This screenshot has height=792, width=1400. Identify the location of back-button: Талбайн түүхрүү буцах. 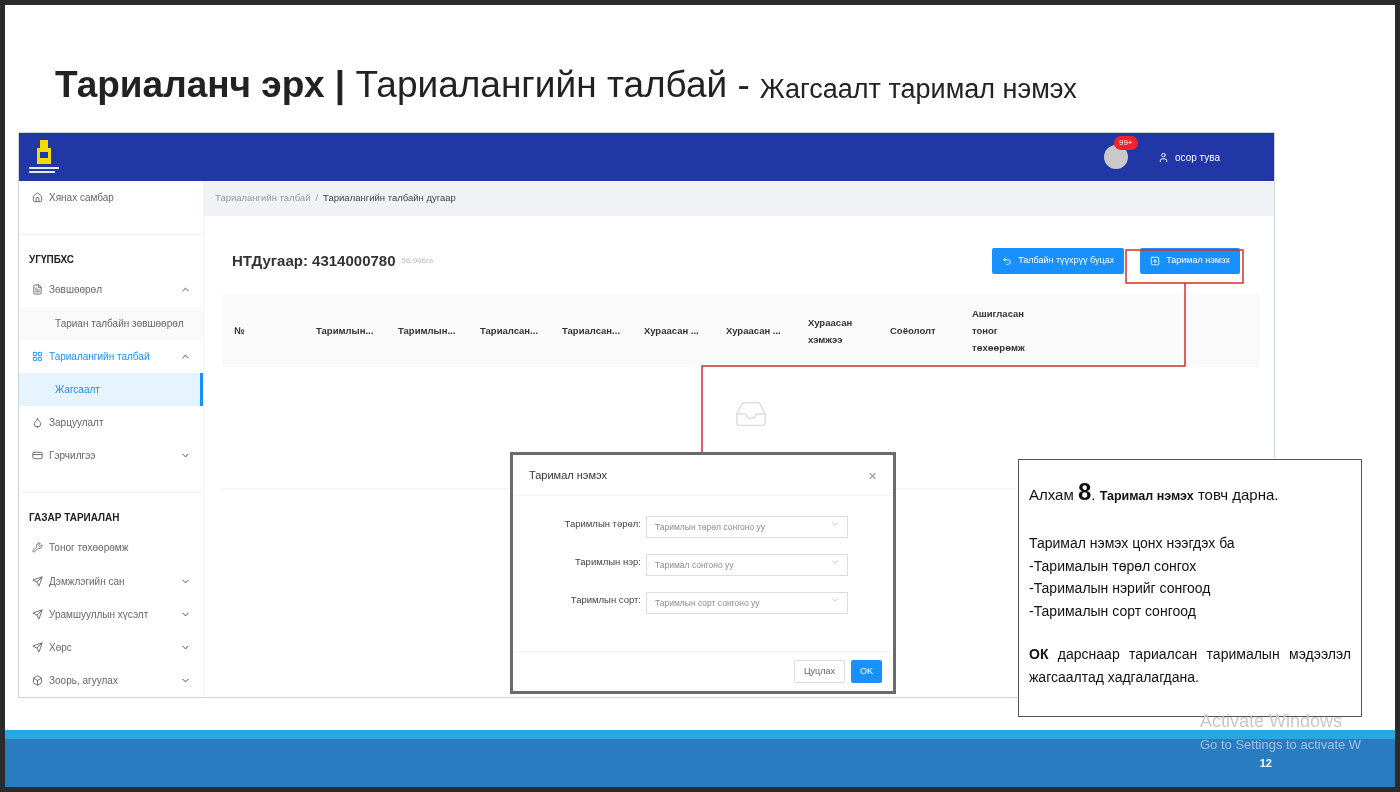
(1058, 261).